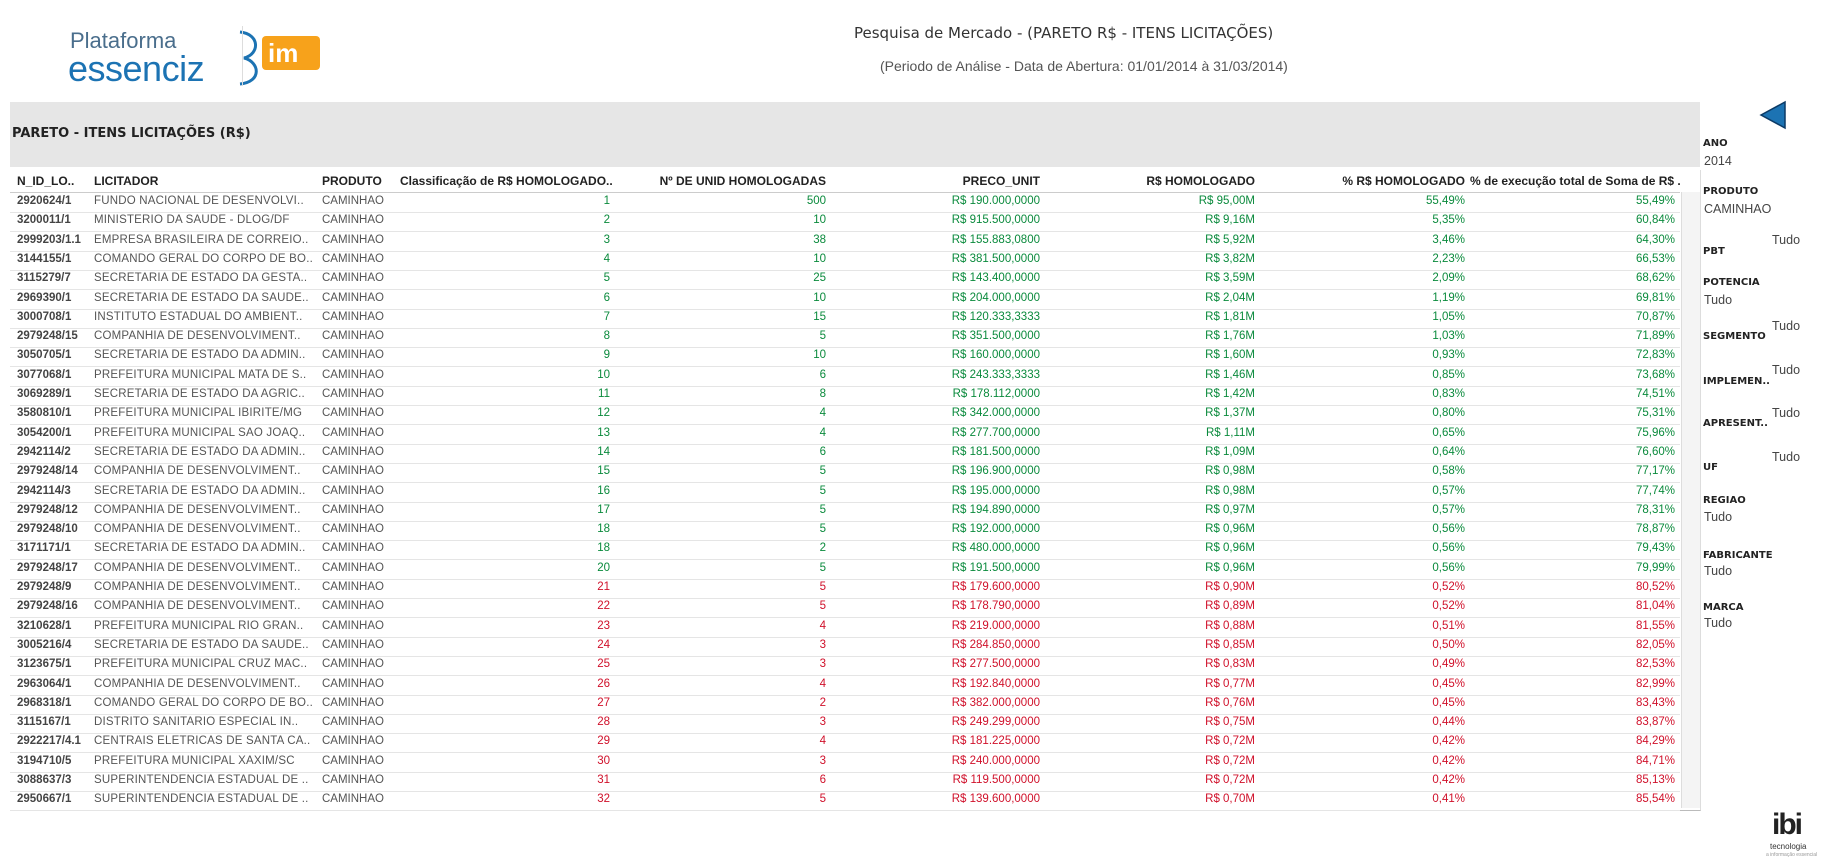  Describe the element at coordinates (1575, 181) in the screenshot. I see `col-header-exec: % de execução total de Soma de R$ ..` at that location.